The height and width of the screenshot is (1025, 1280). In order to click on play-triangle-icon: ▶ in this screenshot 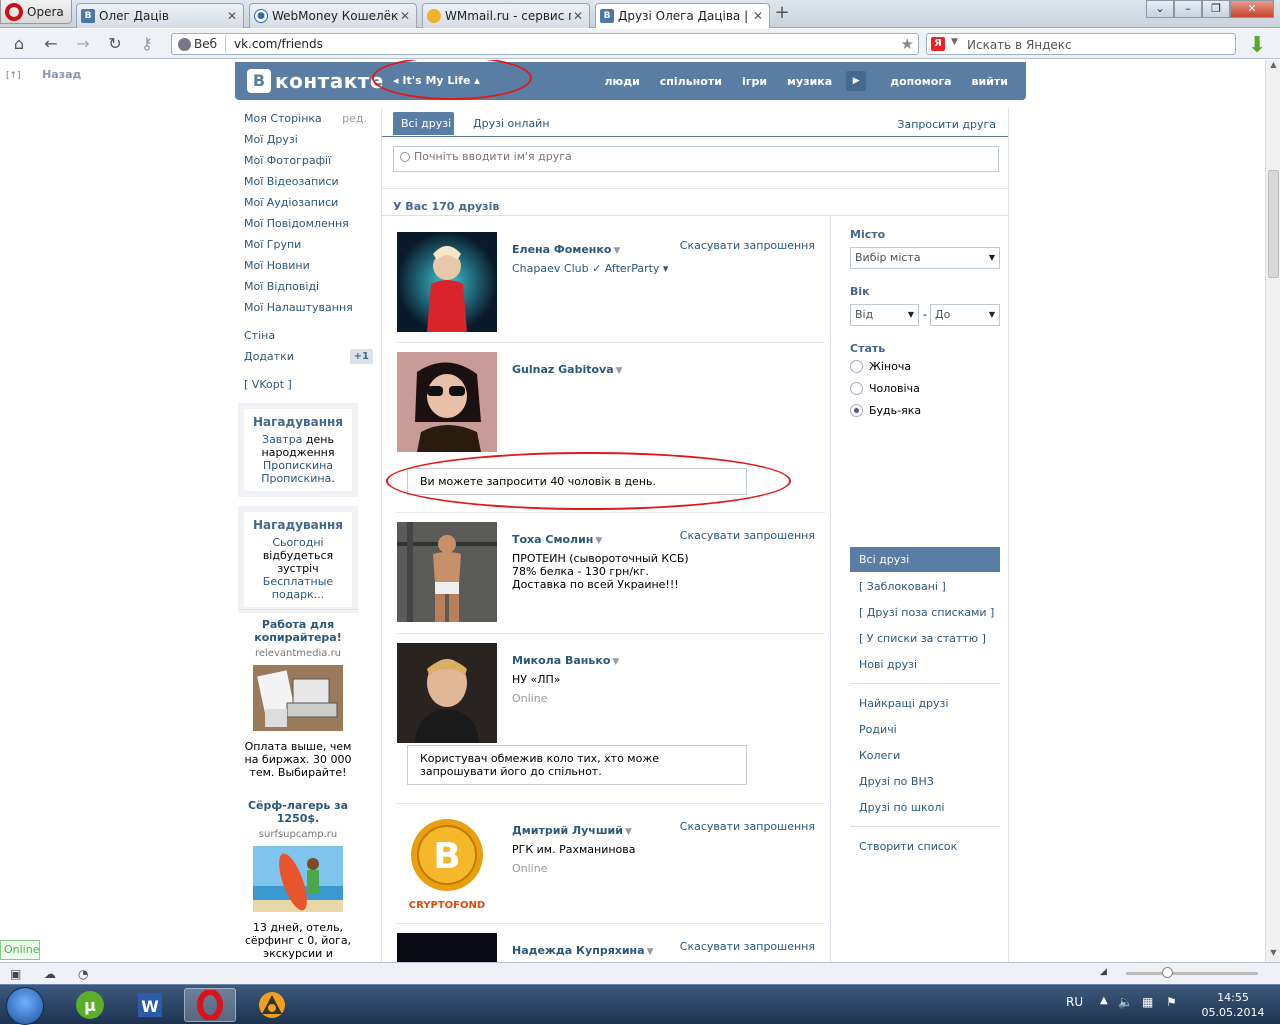, I will do `click(856, 81)`.